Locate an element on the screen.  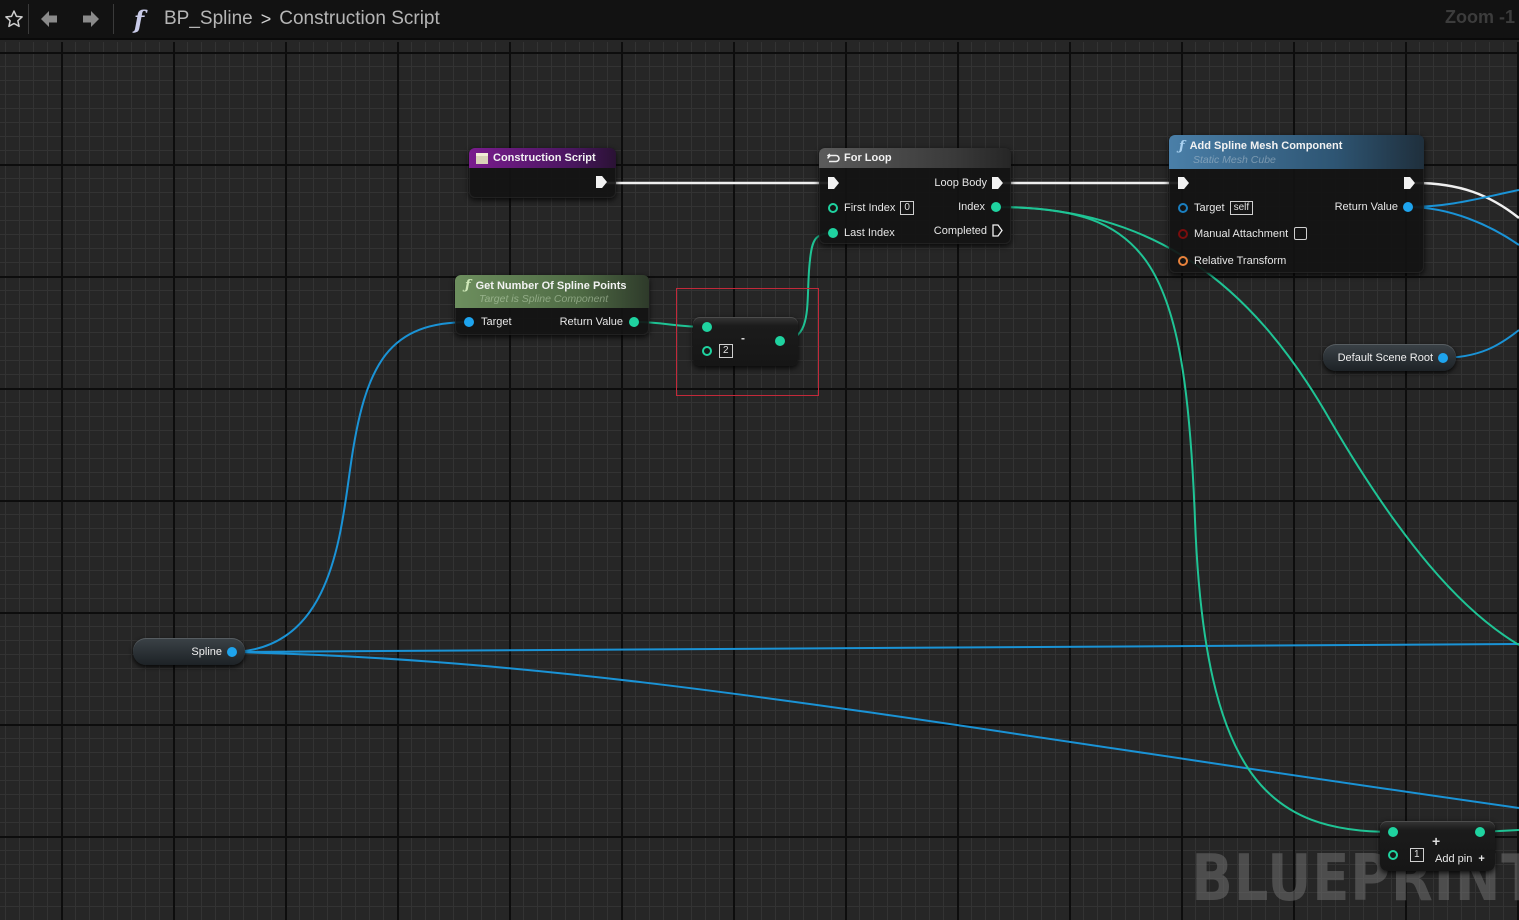
node-title: Construction Script is located at coordinates (544, 158).